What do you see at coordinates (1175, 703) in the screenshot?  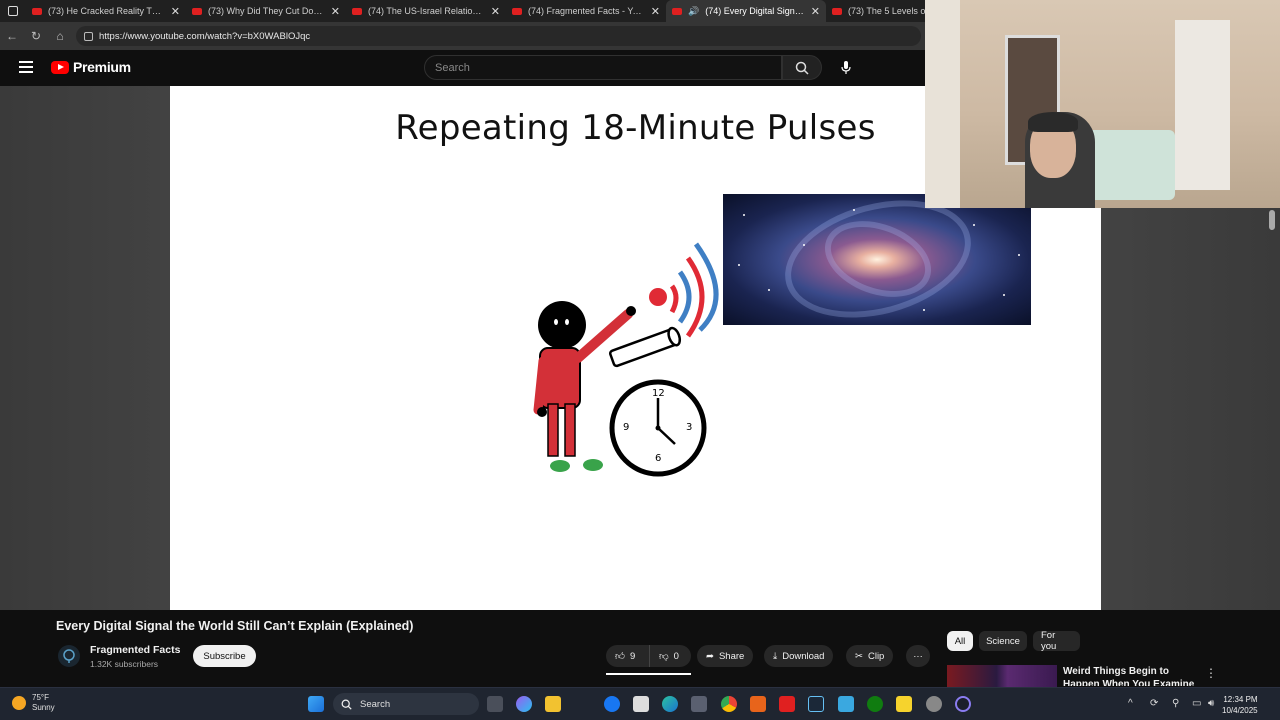 I see `mic-tray-icon: ⚲` at bounding box center [1175, 703].